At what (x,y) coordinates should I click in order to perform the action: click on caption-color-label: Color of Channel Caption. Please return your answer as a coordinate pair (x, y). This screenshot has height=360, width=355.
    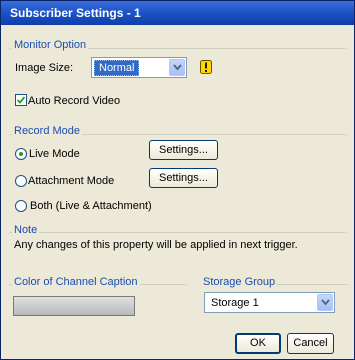
    Looking at the image, I should click on (76, 282).